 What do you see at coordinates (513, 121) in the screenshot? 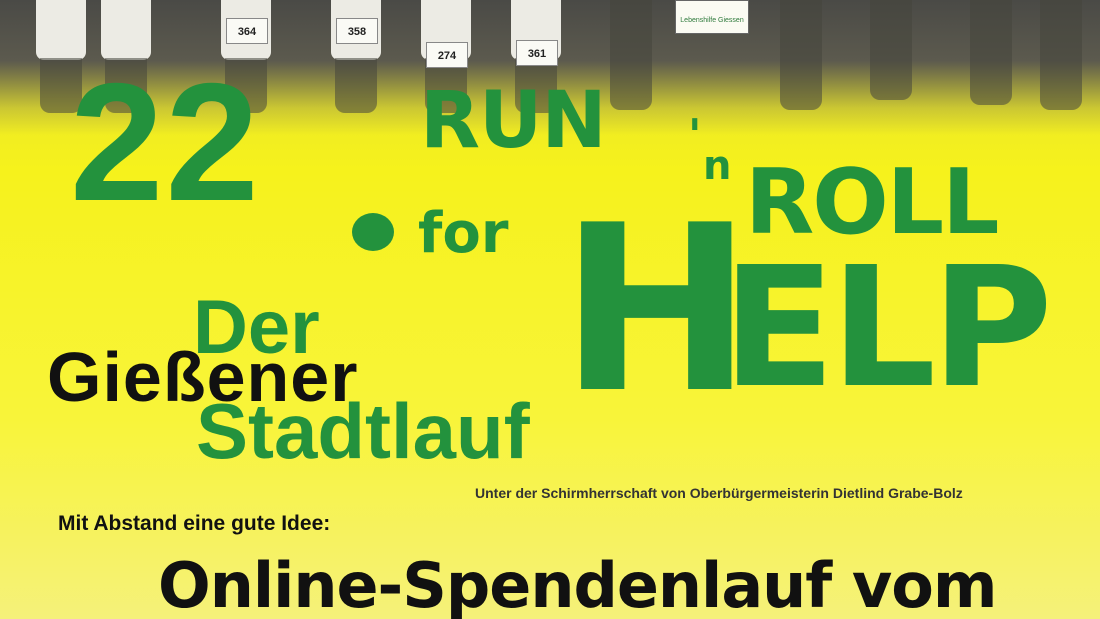
I see `title-run: RUN` at bounding box center [513, 121].